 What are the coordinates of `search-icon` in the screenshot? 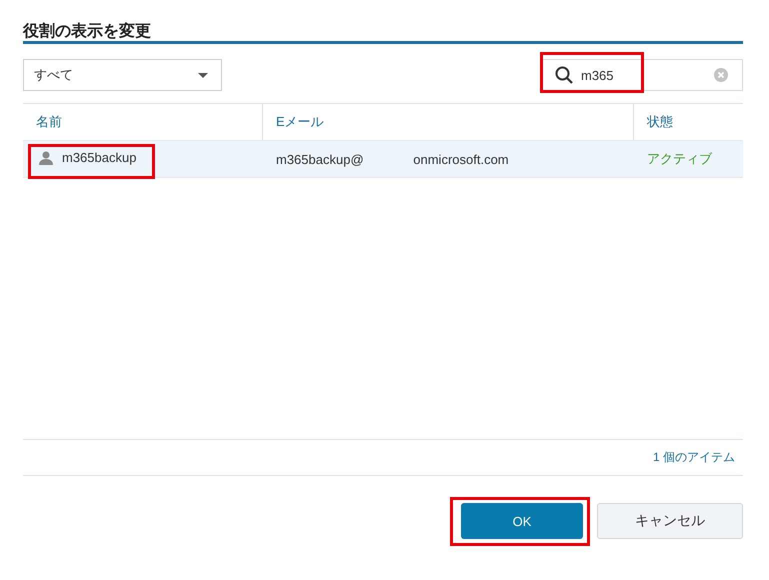 It's located at (564, 75).